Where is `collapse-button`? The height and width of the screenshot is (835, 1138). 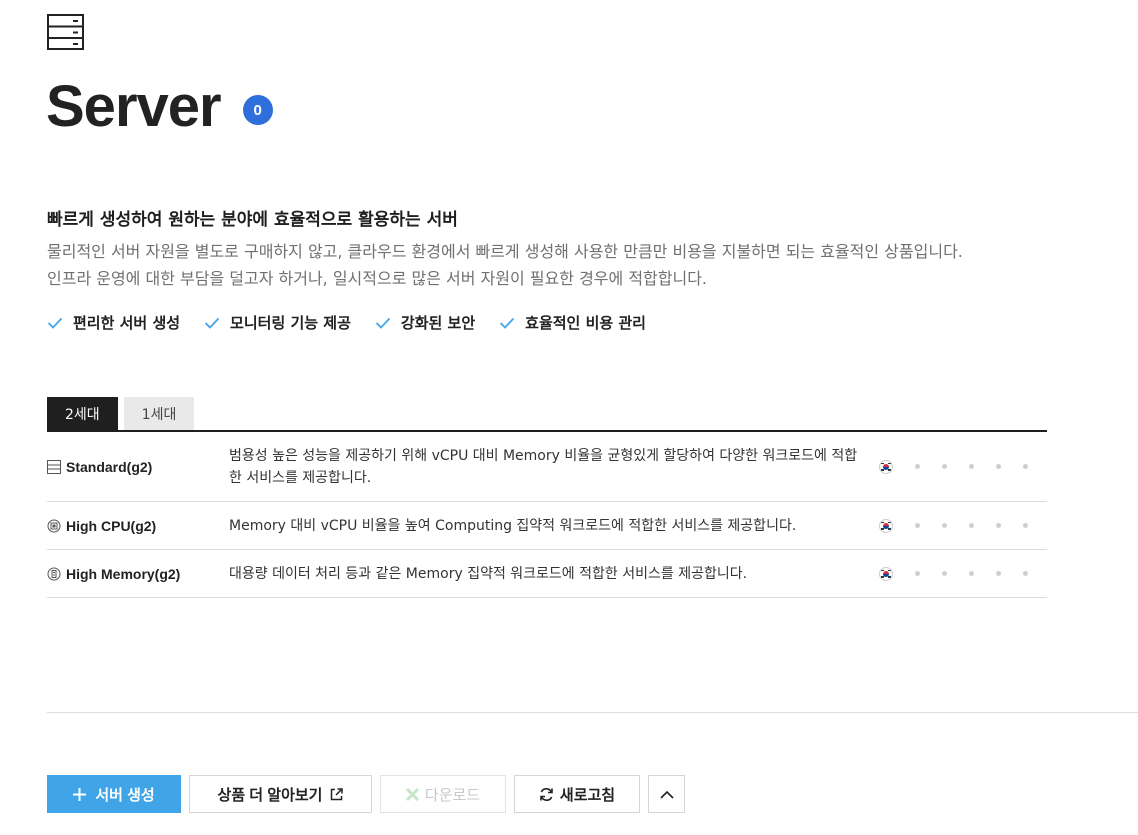
collapse-button is located at coordinates (666, 794).